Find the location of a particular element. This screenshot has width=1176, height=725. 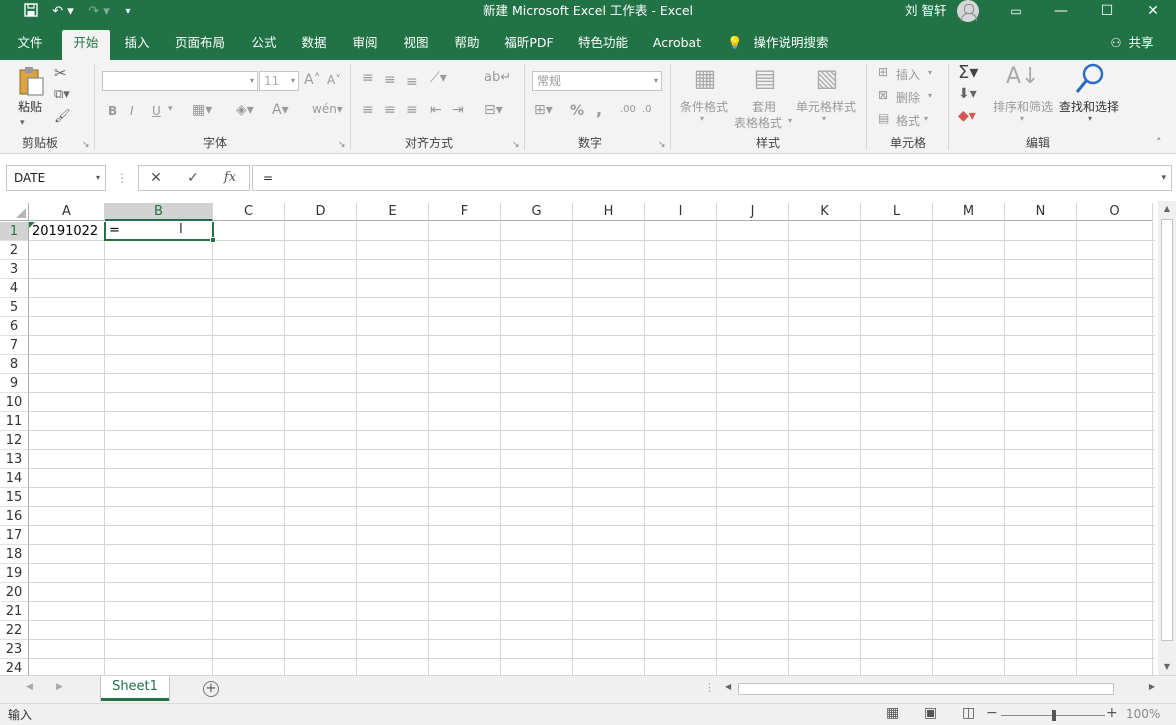

underline-button: U is located at coordinates (156, 111).